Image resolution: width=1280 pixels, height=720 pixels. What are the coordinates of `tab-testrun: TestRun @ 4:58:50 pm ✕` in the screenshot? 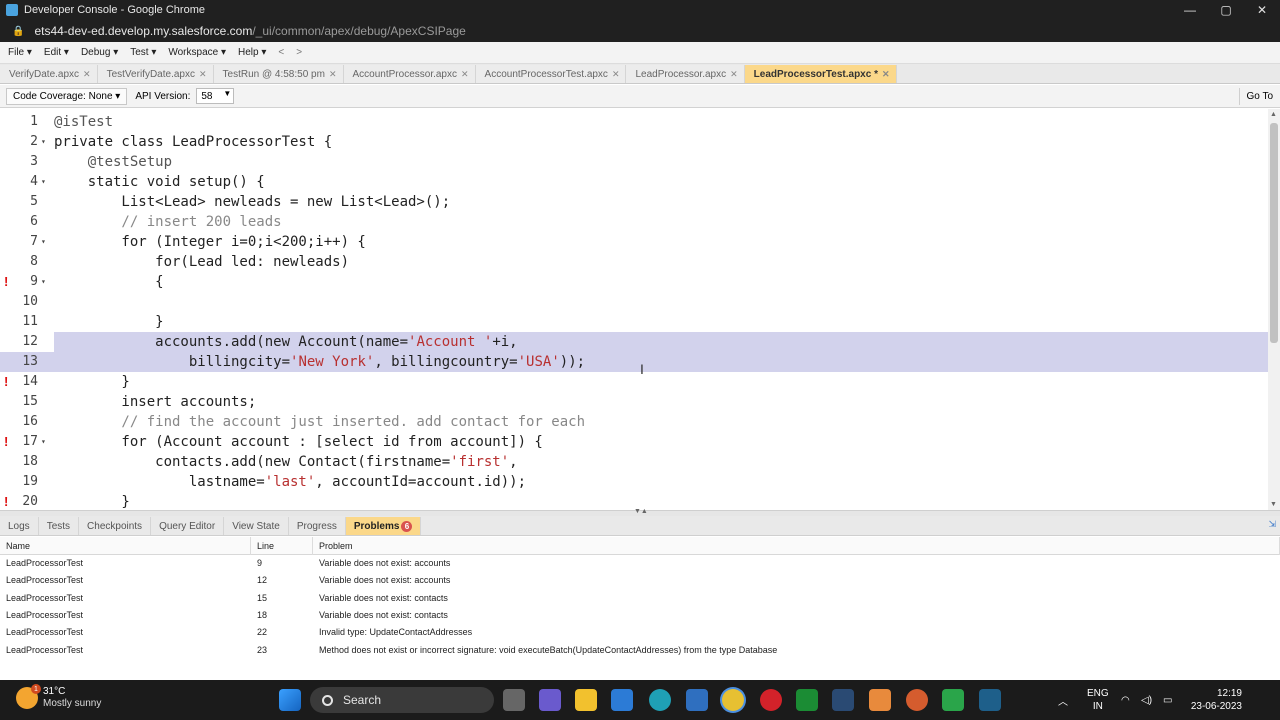 It's located at (278, 74).